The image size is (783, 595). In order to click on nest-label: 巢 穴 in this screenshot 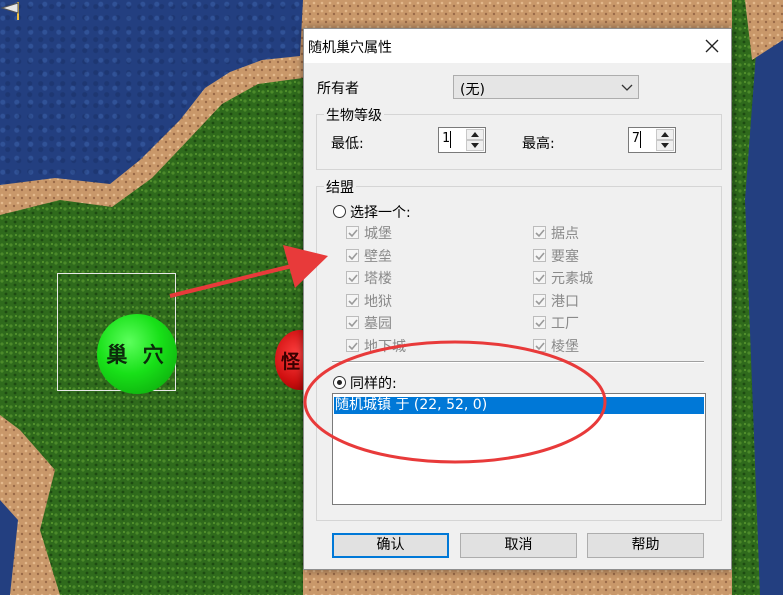, I will do `click(137, 354)`.